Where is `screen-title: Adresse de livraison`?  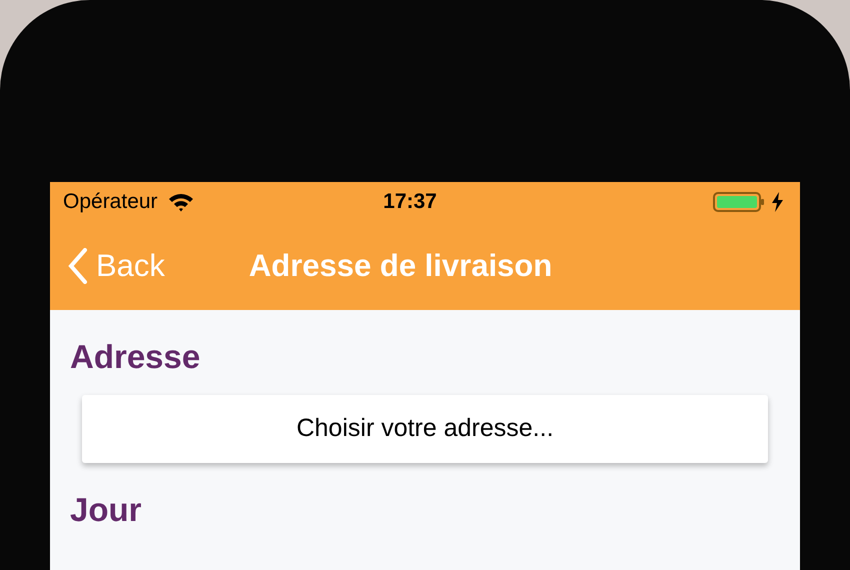 screen-title: Adresse de livraison is located at coordinates (400, 265).